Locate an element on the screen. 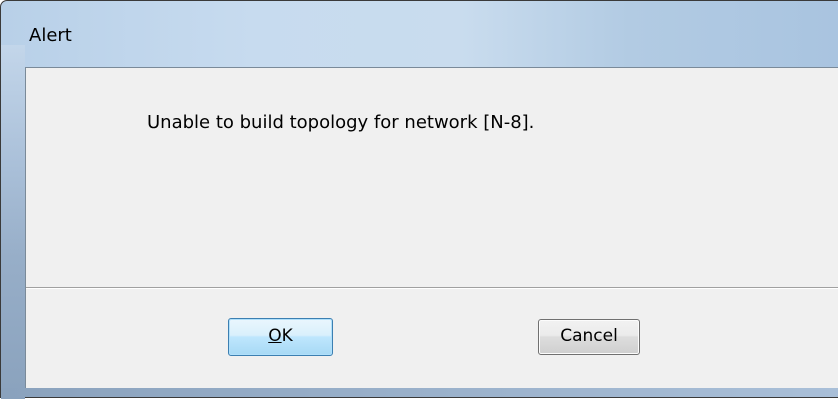  title-bar: Alert is located at coordinates (419, 23).